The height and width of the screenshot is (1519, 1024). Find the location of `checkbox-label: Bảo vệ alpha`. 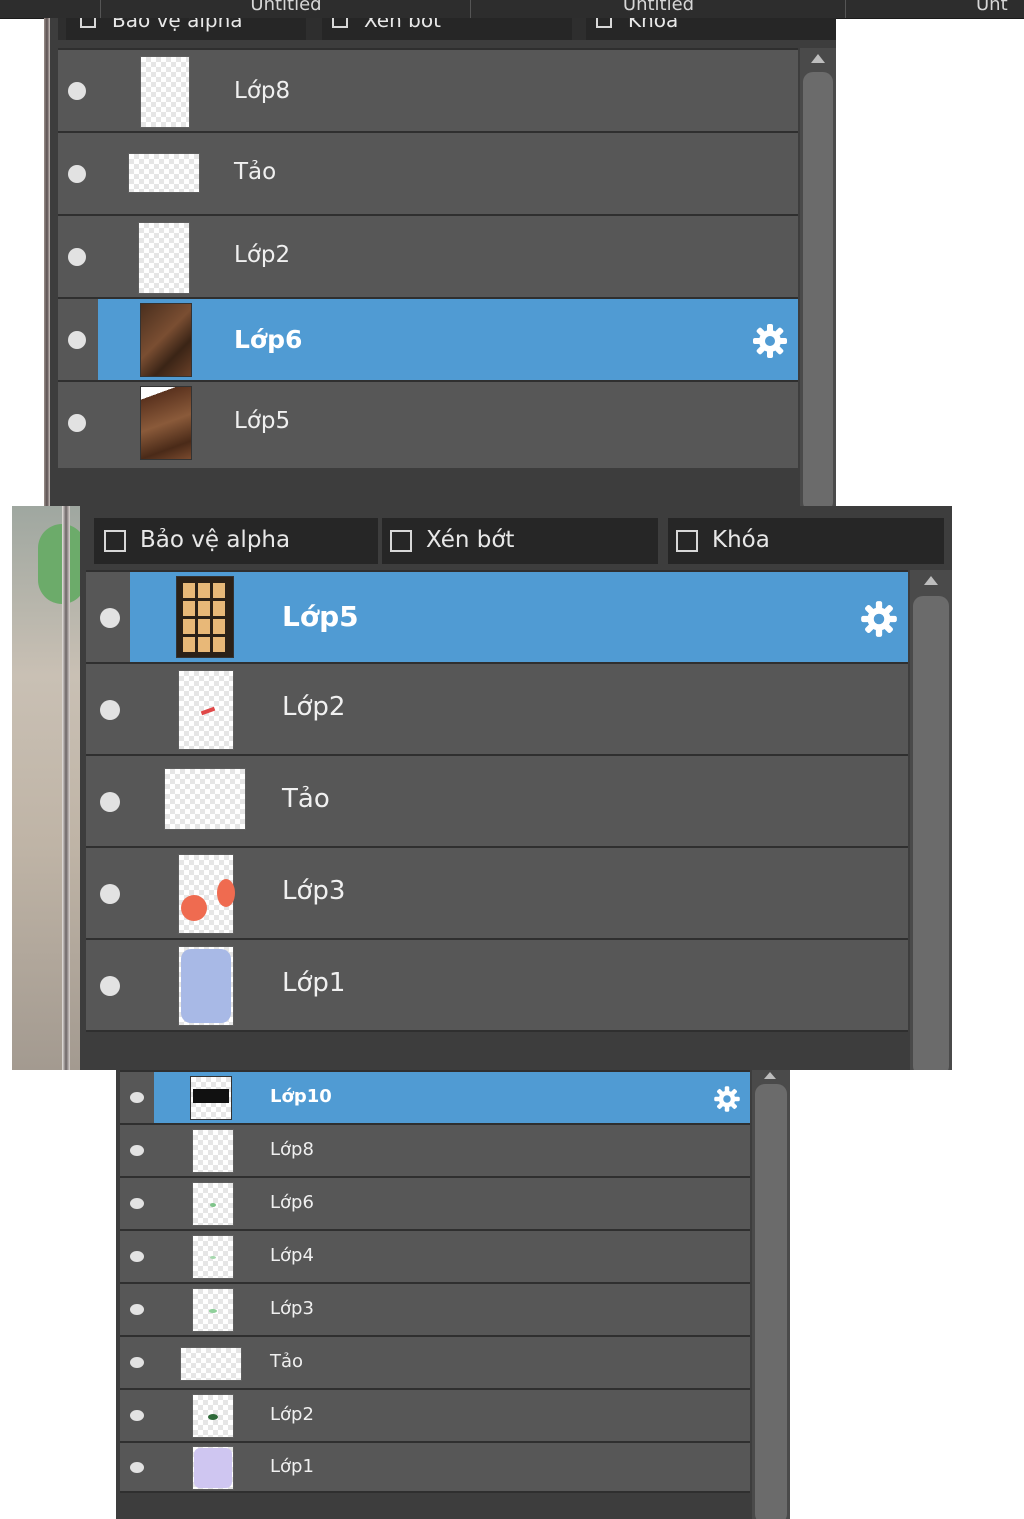

checkbox-label: Bảo vệ alpha is located at coordinates (177, 25).